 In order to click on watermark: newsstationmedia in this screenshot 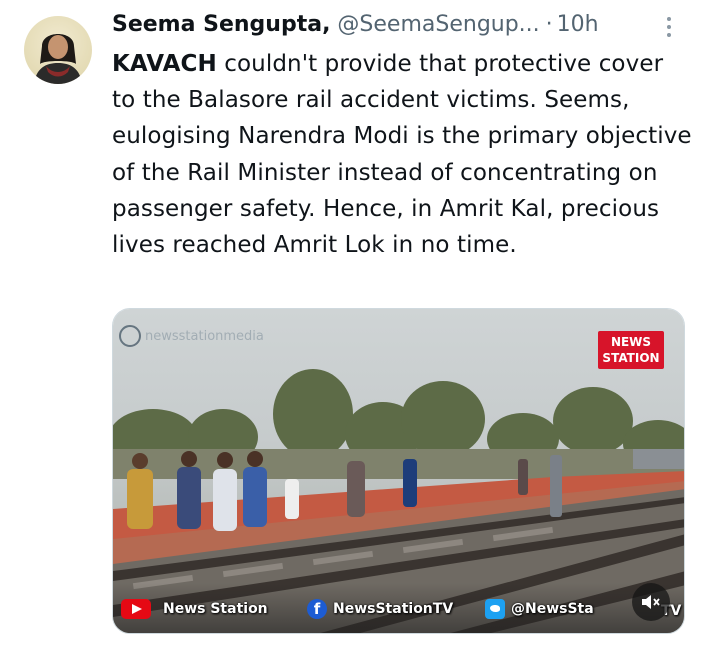, I will do `click(191, 336)`.